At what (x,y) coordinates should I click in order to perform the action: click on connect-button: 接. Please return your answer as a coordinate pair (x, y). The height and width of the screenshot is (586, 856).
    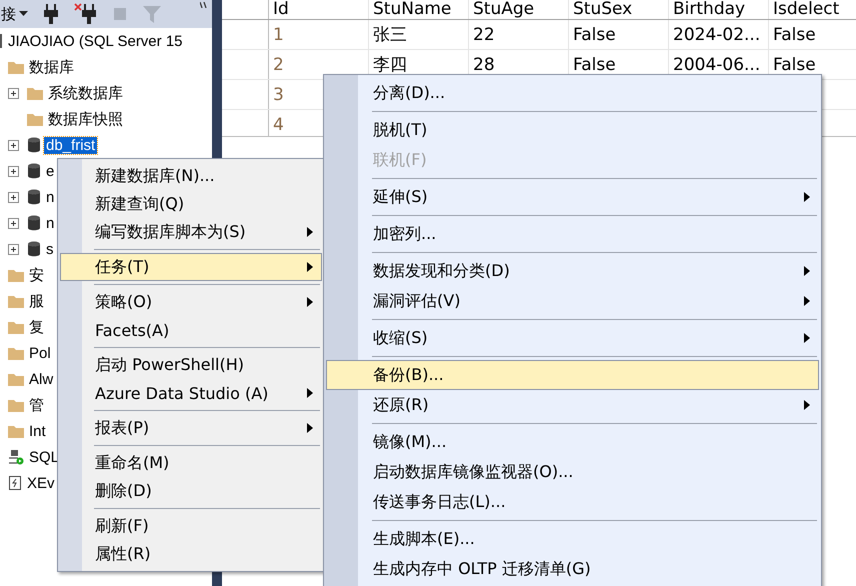
    Looking at the image, I should click on (14, 14).